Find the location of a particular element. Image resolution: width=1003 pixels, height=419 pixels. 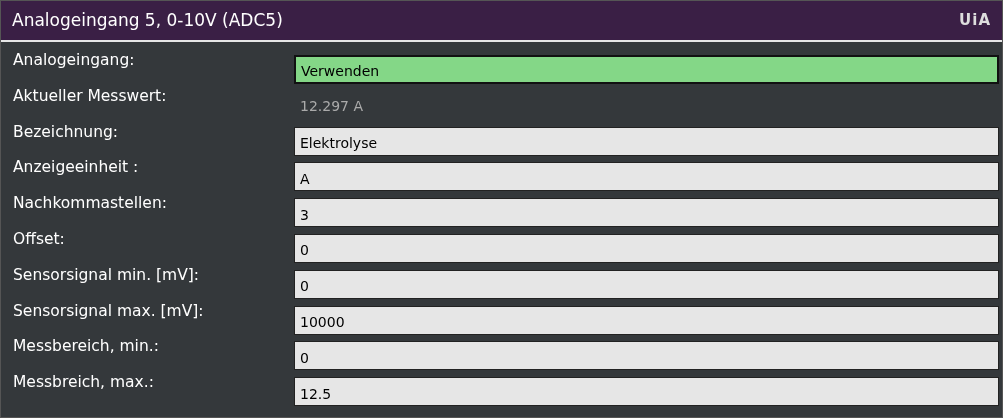

field-label: Offset: is located at coordinates (39, 239).